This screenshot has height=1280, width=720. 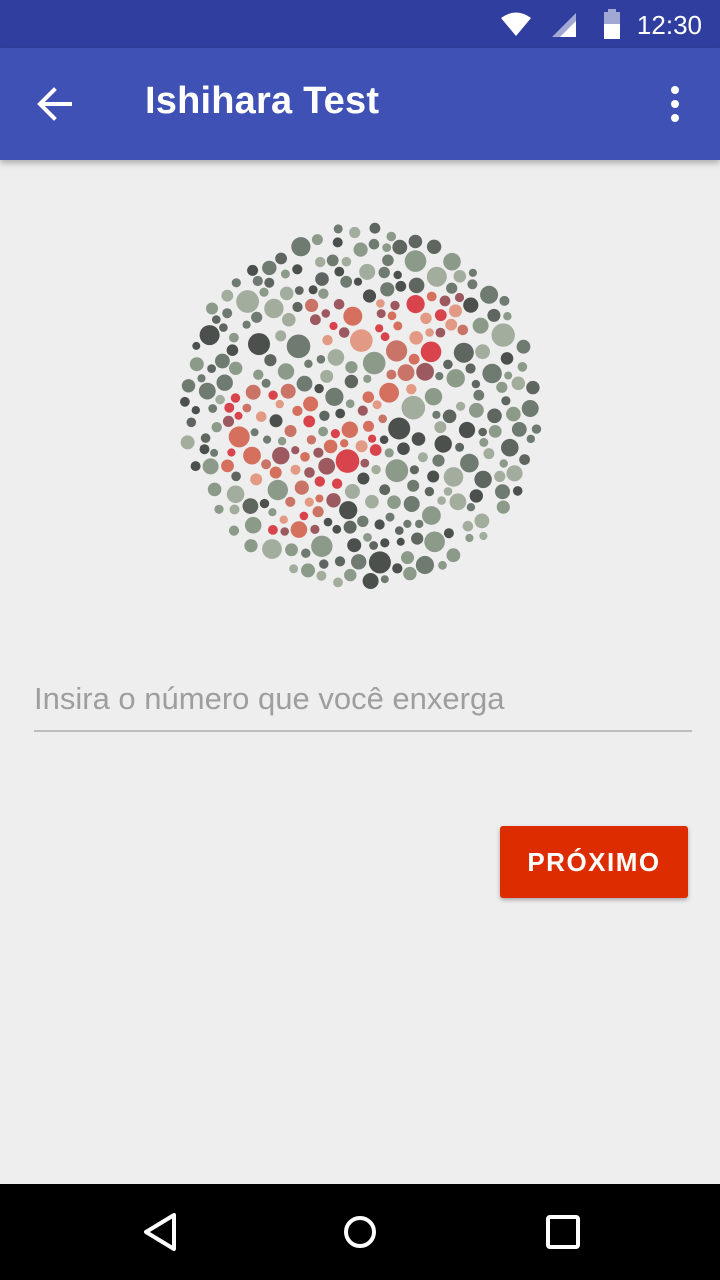 What do you see at coordinates (594, 862) in the screenshot?
I see `next-button: PRÓXIMO` at bounding box center [594, 862].